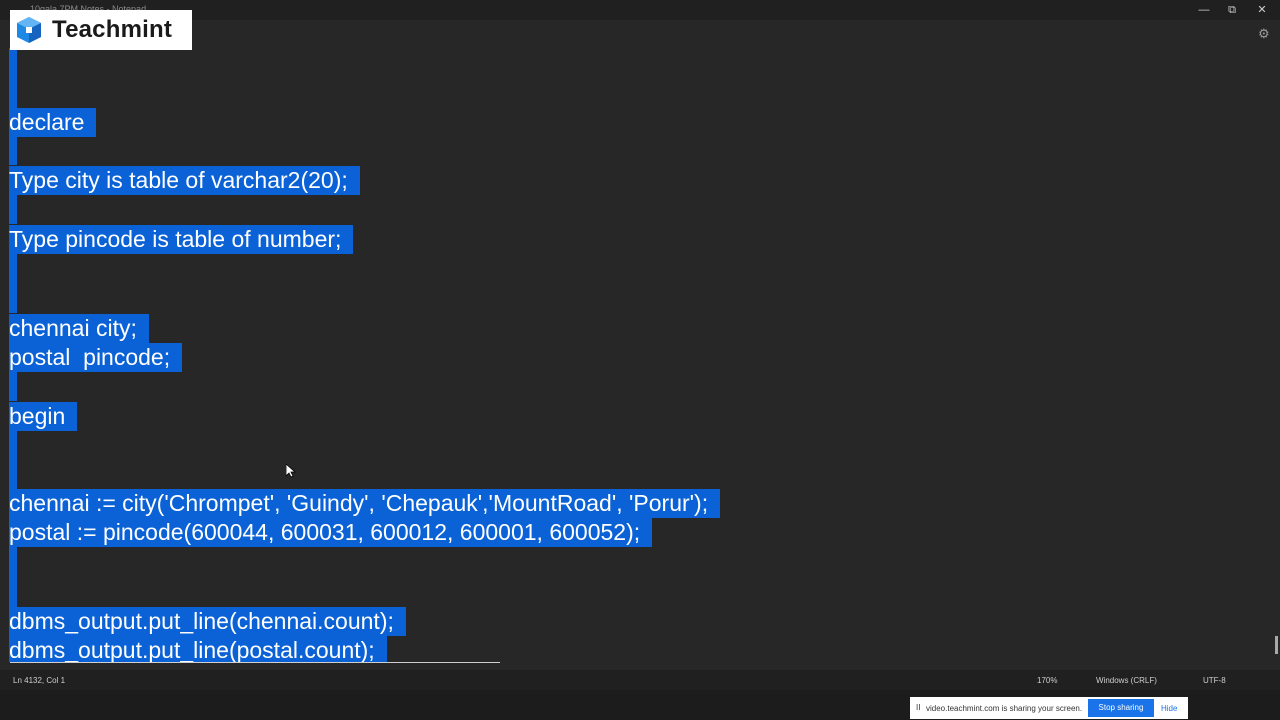 The height and width of the screenshot is (720, 1280). I want to click on horizontal-scrollbar, so click(255, 662).